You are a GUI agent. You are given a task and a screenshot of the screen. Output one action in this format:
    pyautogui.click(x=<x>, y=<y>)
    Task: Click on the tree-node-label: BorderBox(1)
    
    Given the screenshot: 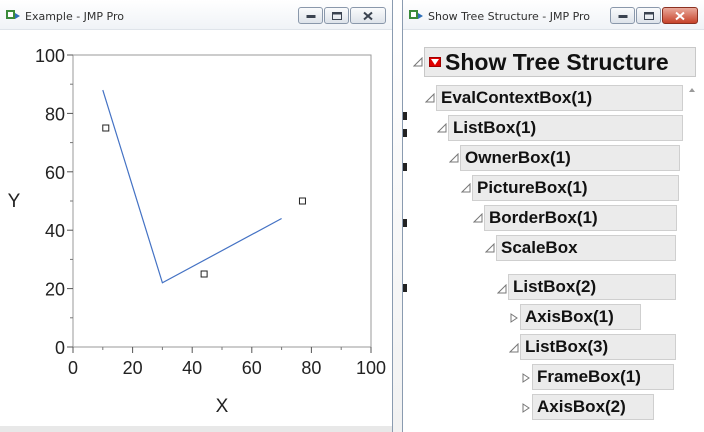 What is the action you would take?
    pyautogui.click(x=543, y=217)
    